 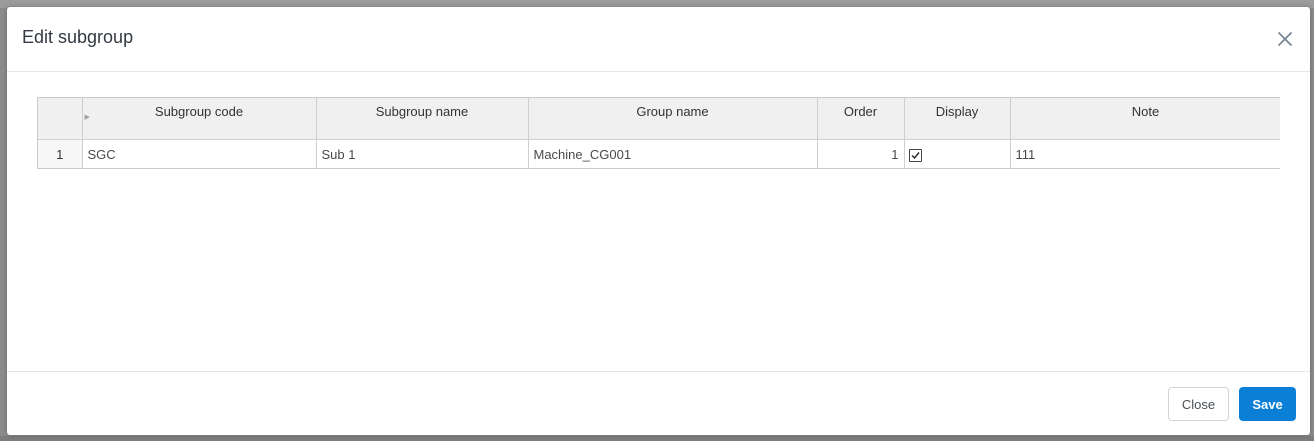 I want to click on cell-order: 1, so click(x=861, y=153).